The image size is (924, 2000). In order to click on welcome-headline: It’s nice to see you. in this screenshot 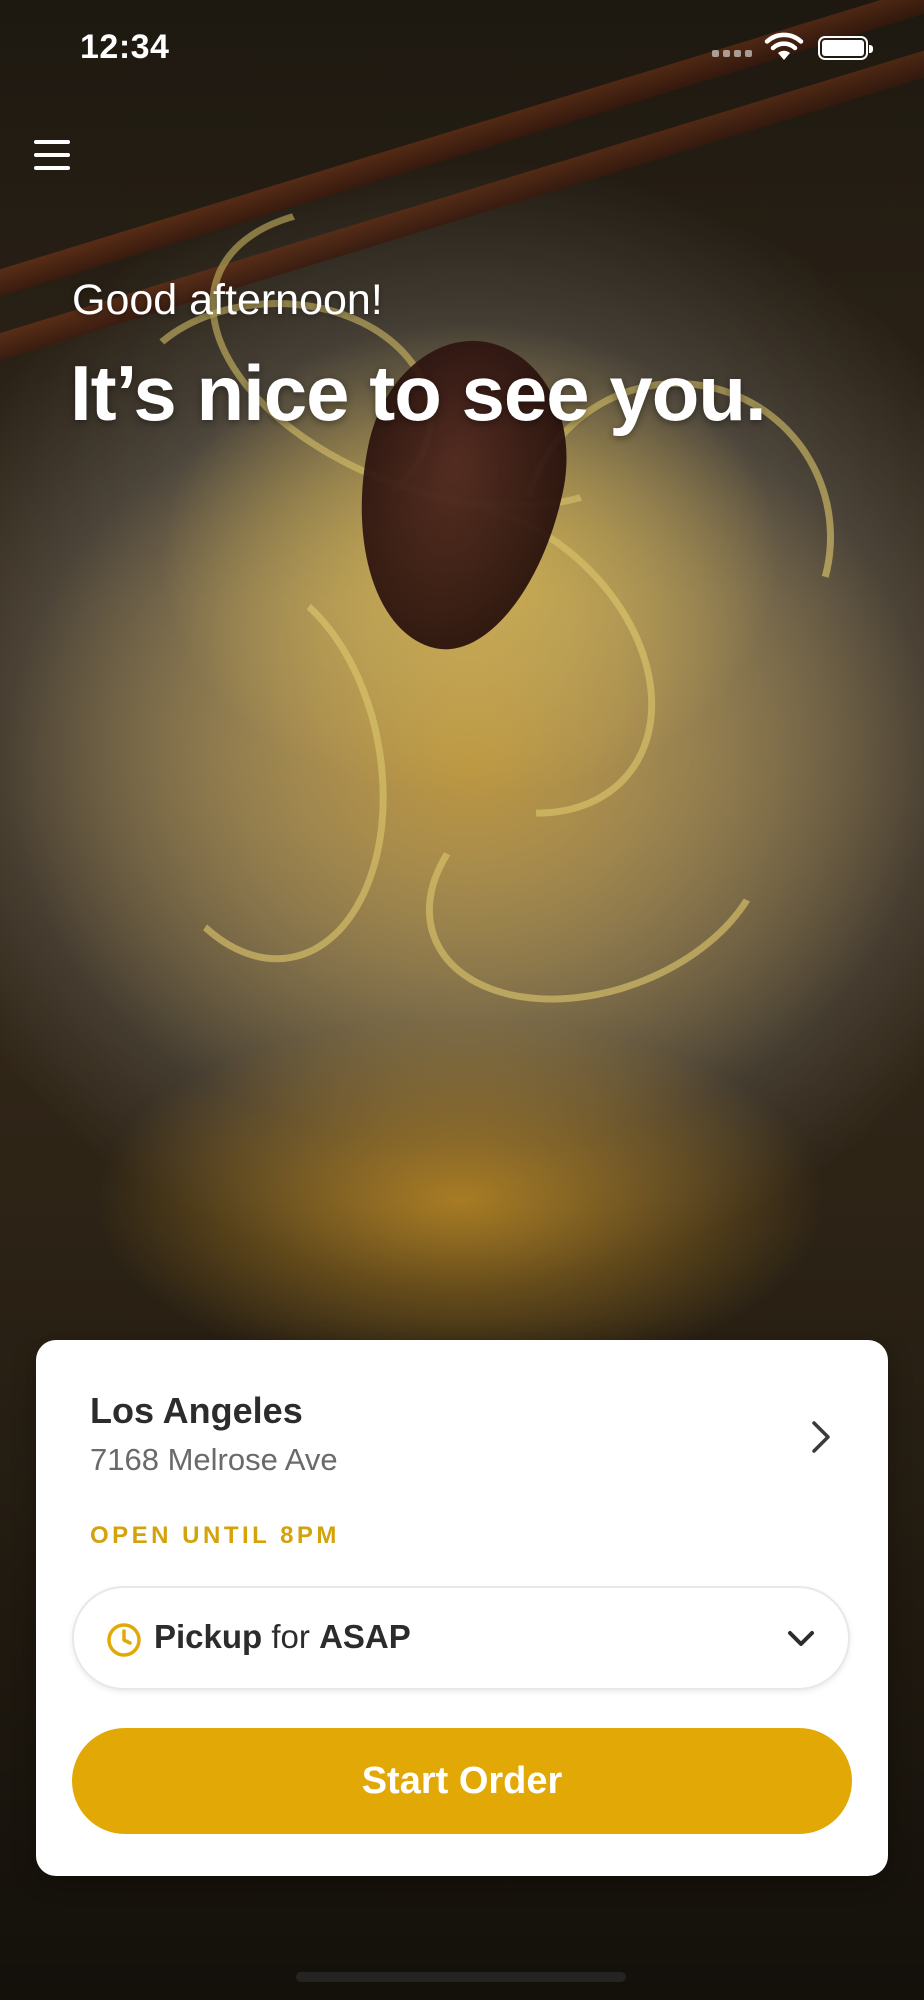, I will do `click(418, 393)`.